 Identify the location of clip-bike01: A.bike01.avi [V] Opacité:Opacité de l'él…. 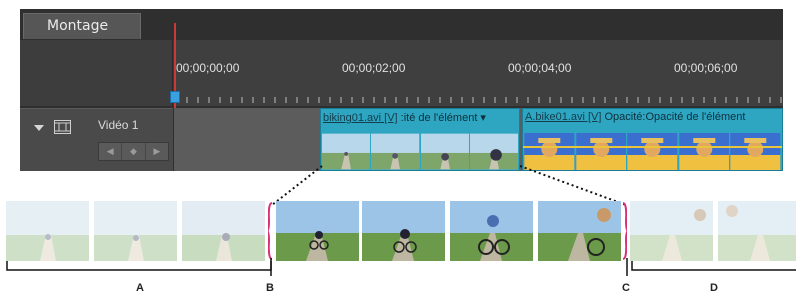
(652, 139).